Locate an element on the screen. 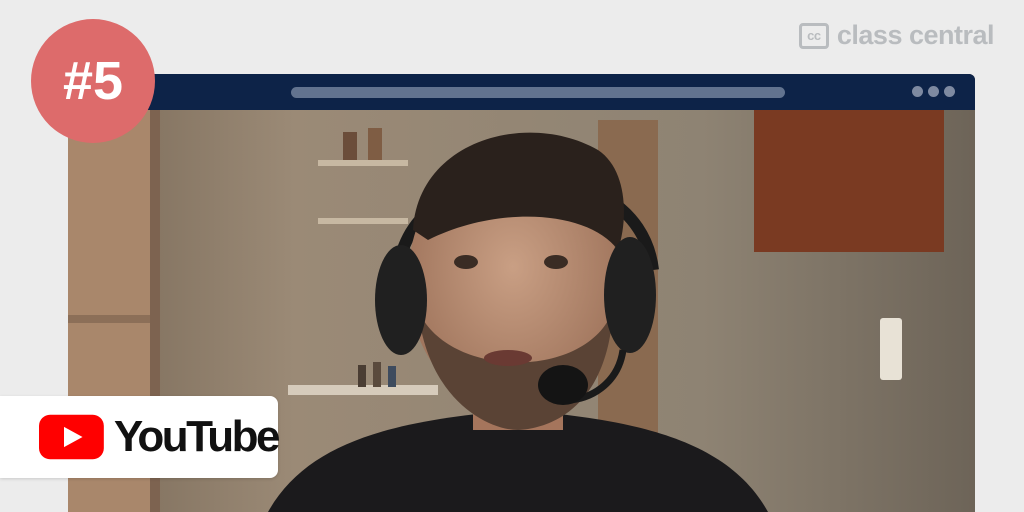 The width and height of the screenshot is (1024, 512). class-central-wordmark: class central is located at coordinates (915, 35).